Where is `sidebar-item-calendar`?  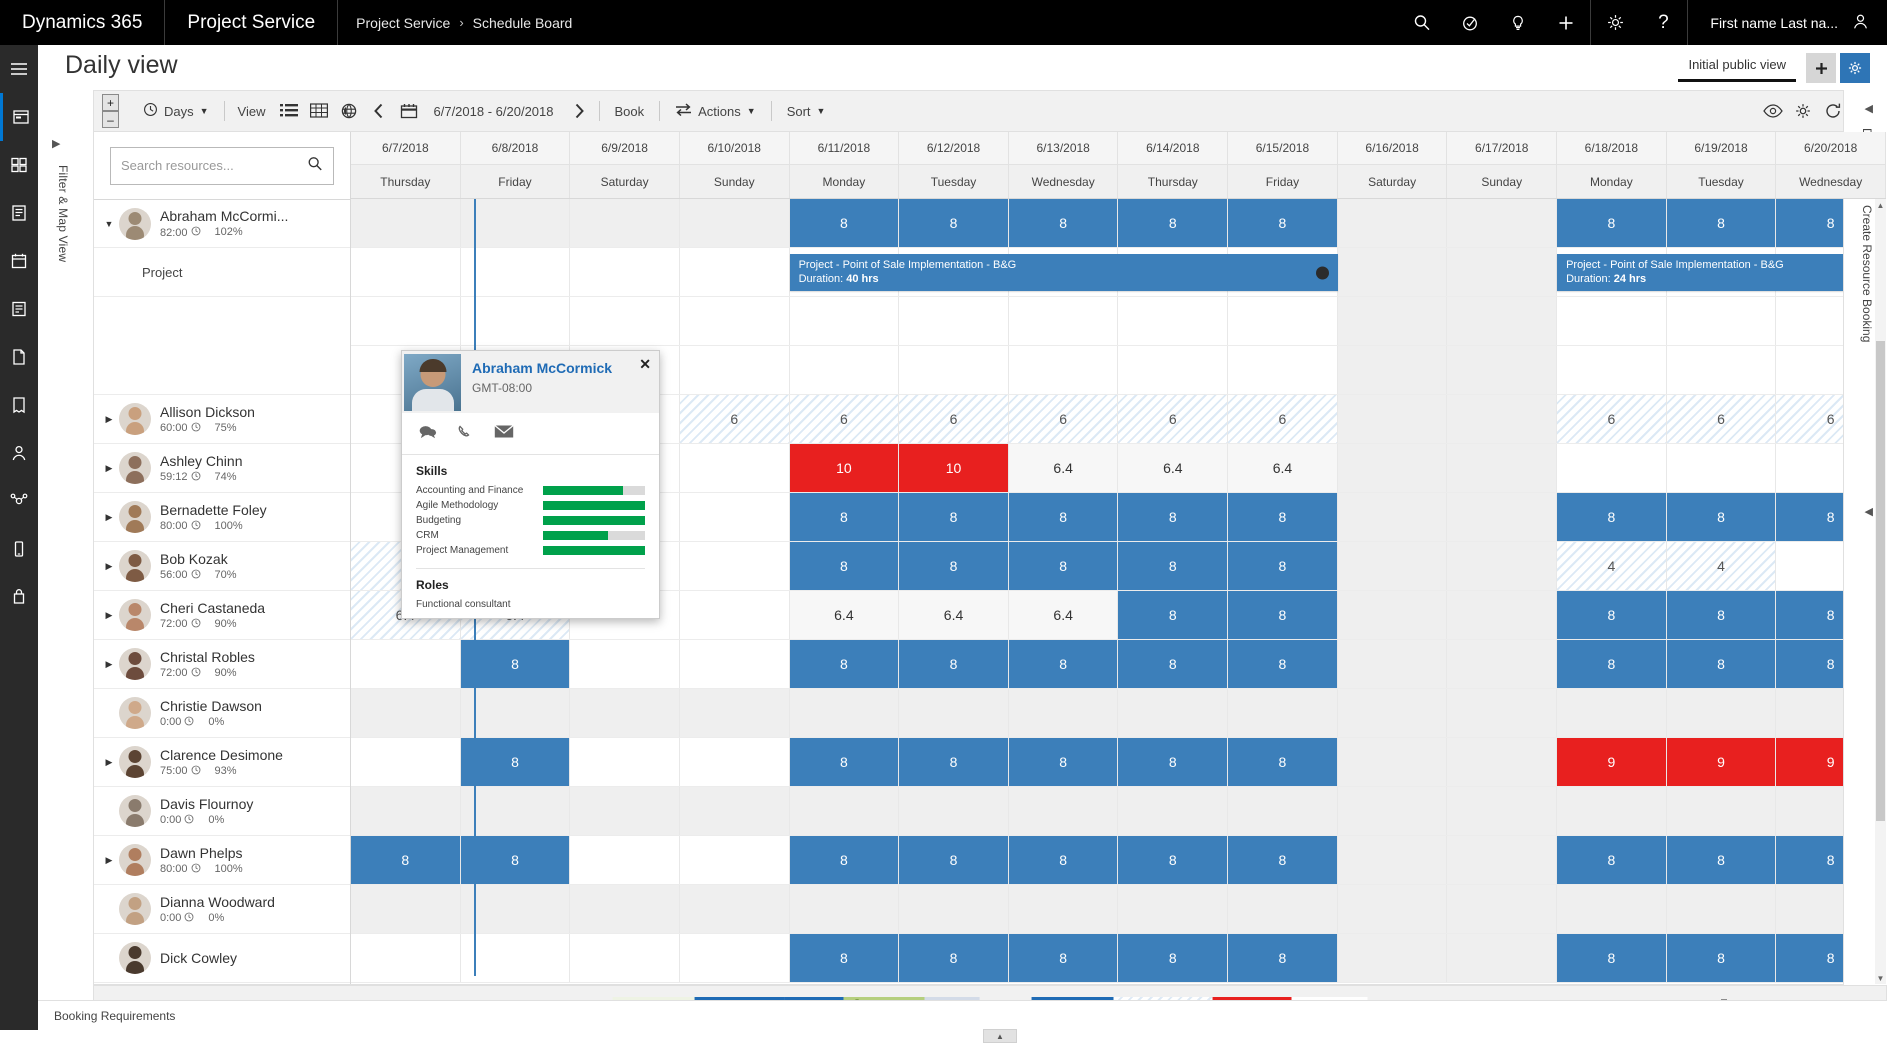 sidebar-item-calendar is located at coordinates (19, 261).